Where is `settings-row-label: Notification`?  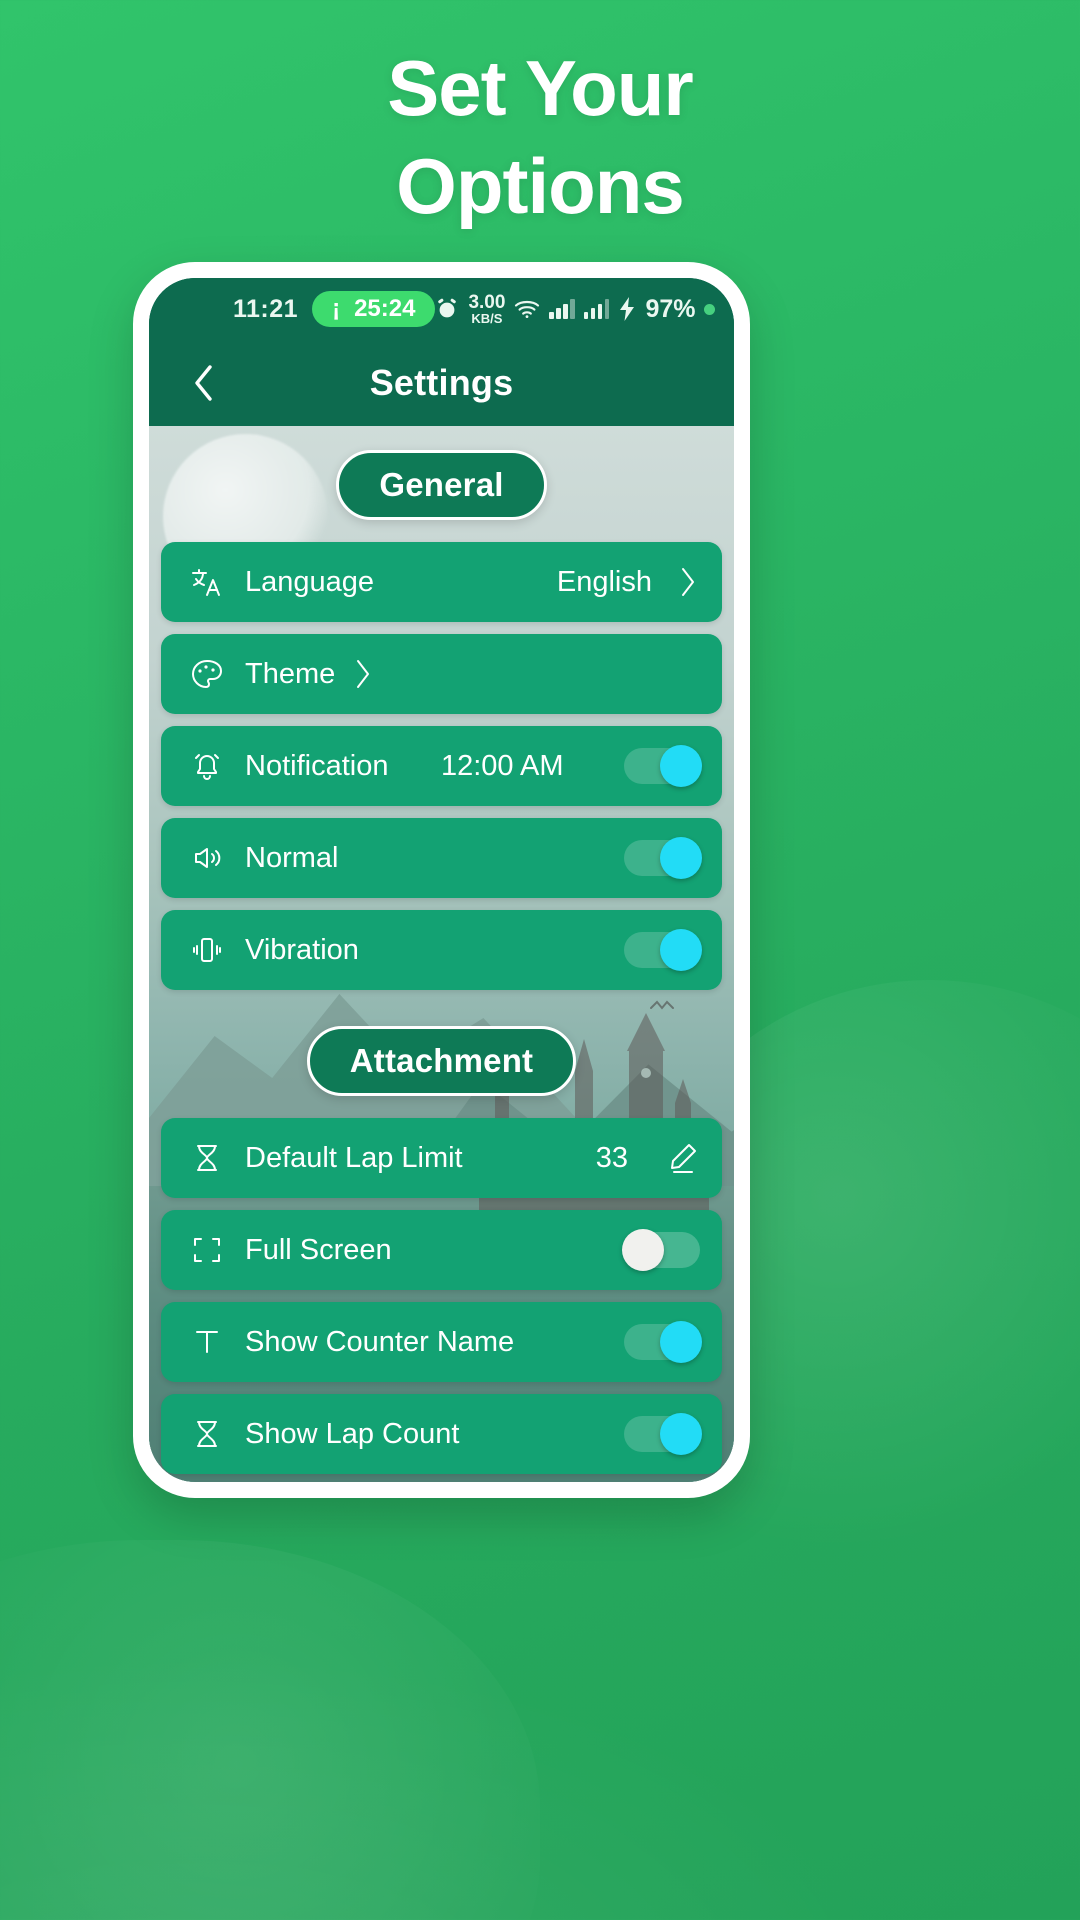
settings-row-label: Notification is located at coordinates (317, 765).